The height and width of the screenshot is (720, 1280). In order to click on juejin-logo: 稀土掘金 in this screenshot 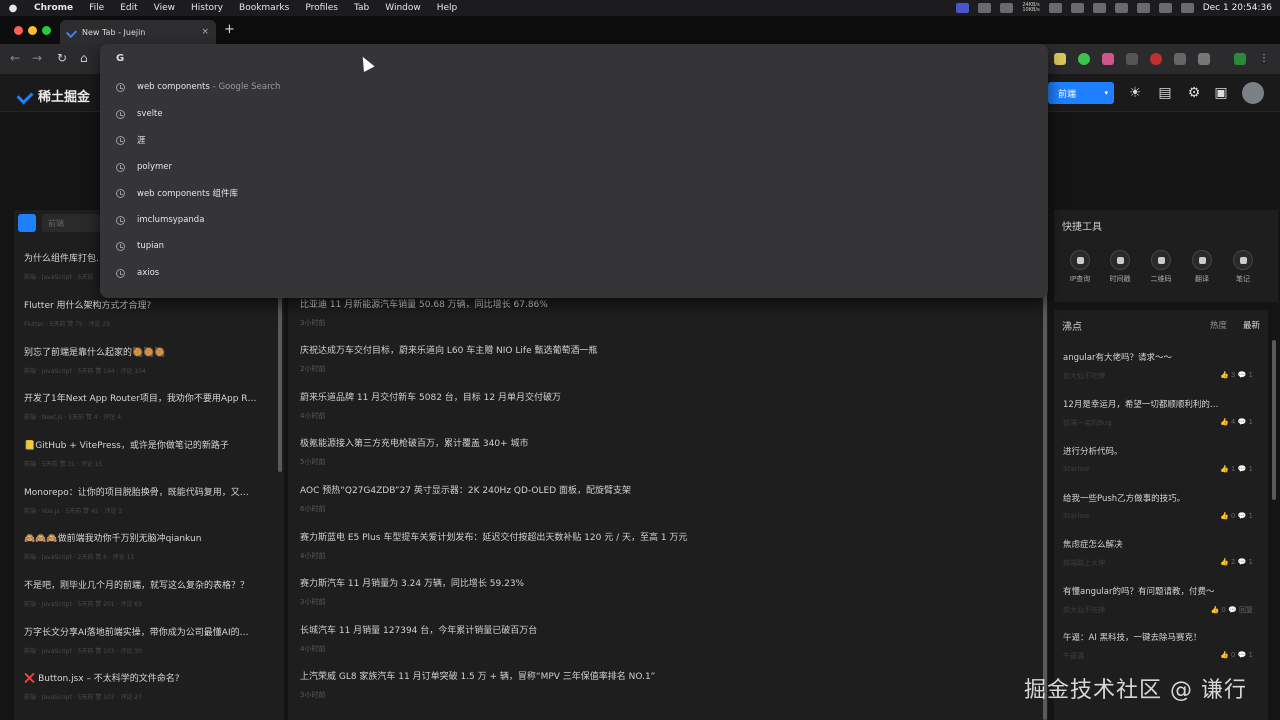, I will do `click(53, 95)`.